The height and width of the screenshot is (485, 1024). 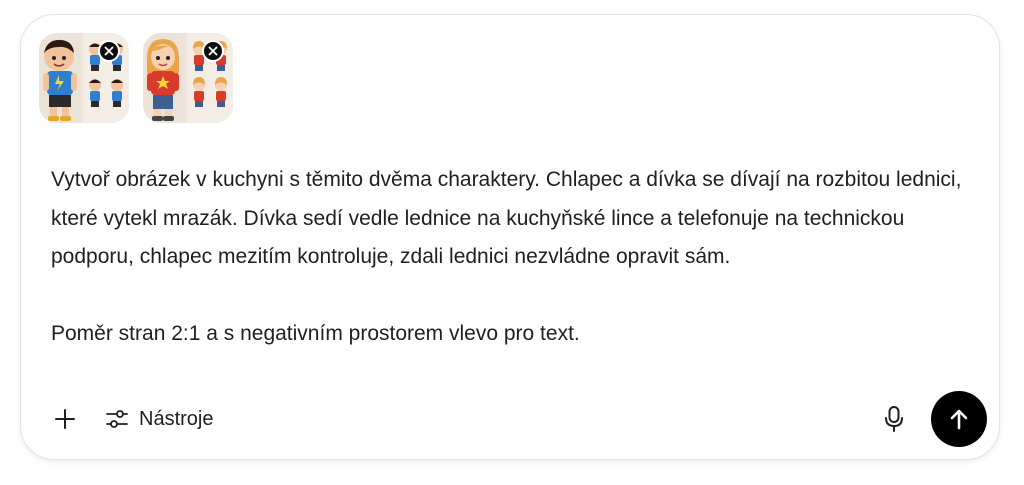 I want to click on send-button, so click(x=959, y=419).